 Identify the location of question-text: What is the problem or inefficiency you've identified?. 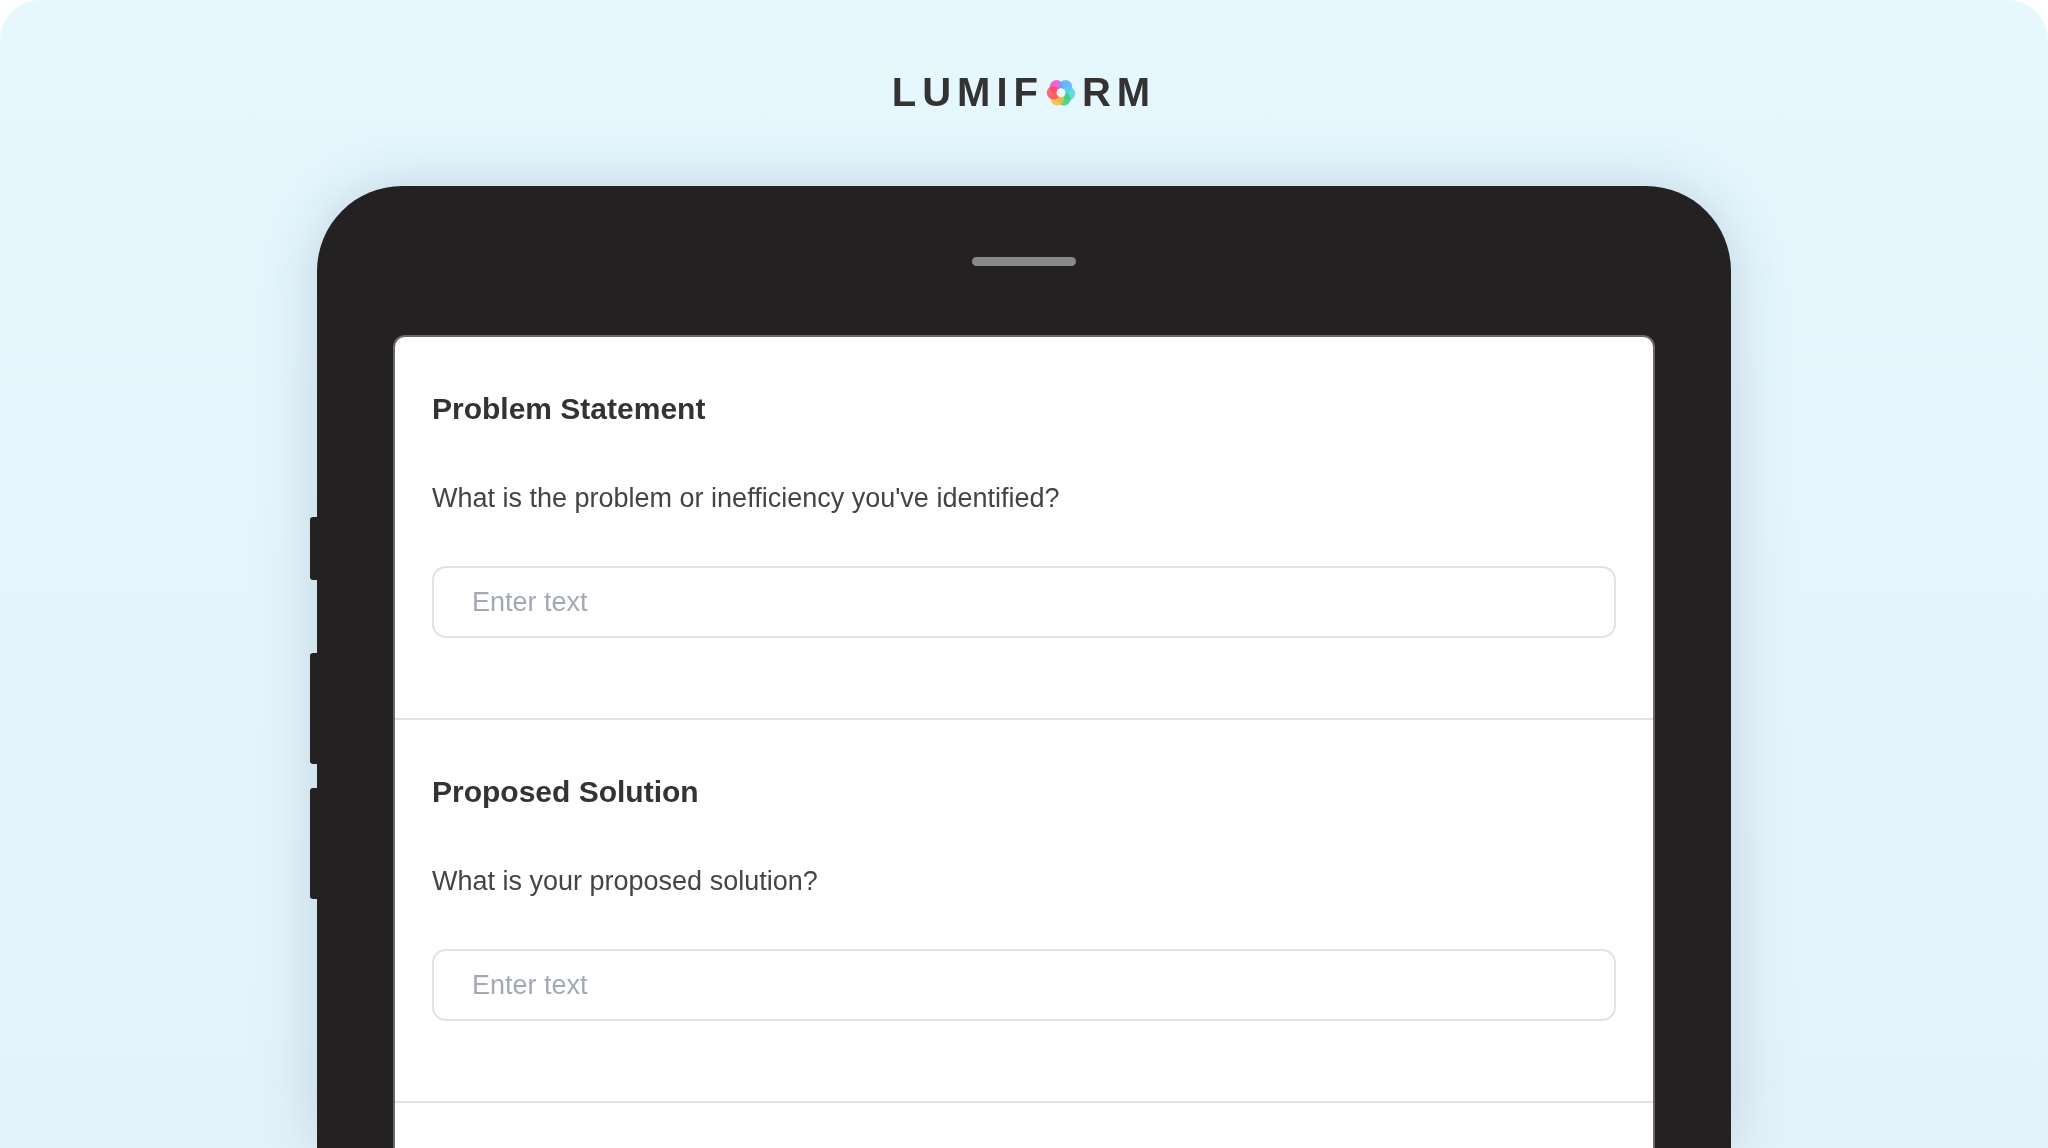
(746, 498).